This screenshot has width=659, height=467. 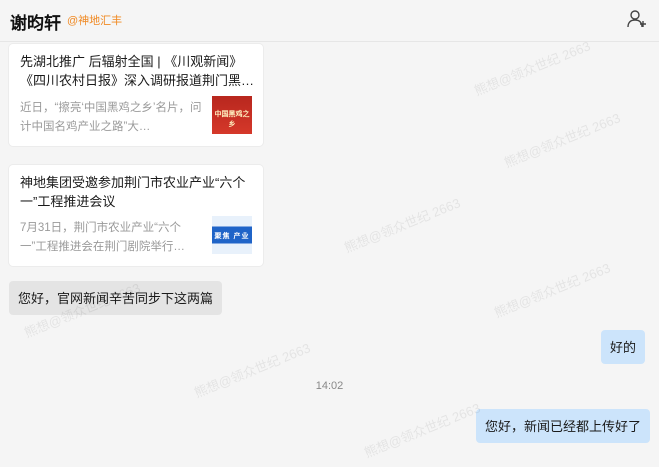 I want to click on incoming-message: 您好，官网新闻辛苦同步下这两篇, so click(x=116, y=298).